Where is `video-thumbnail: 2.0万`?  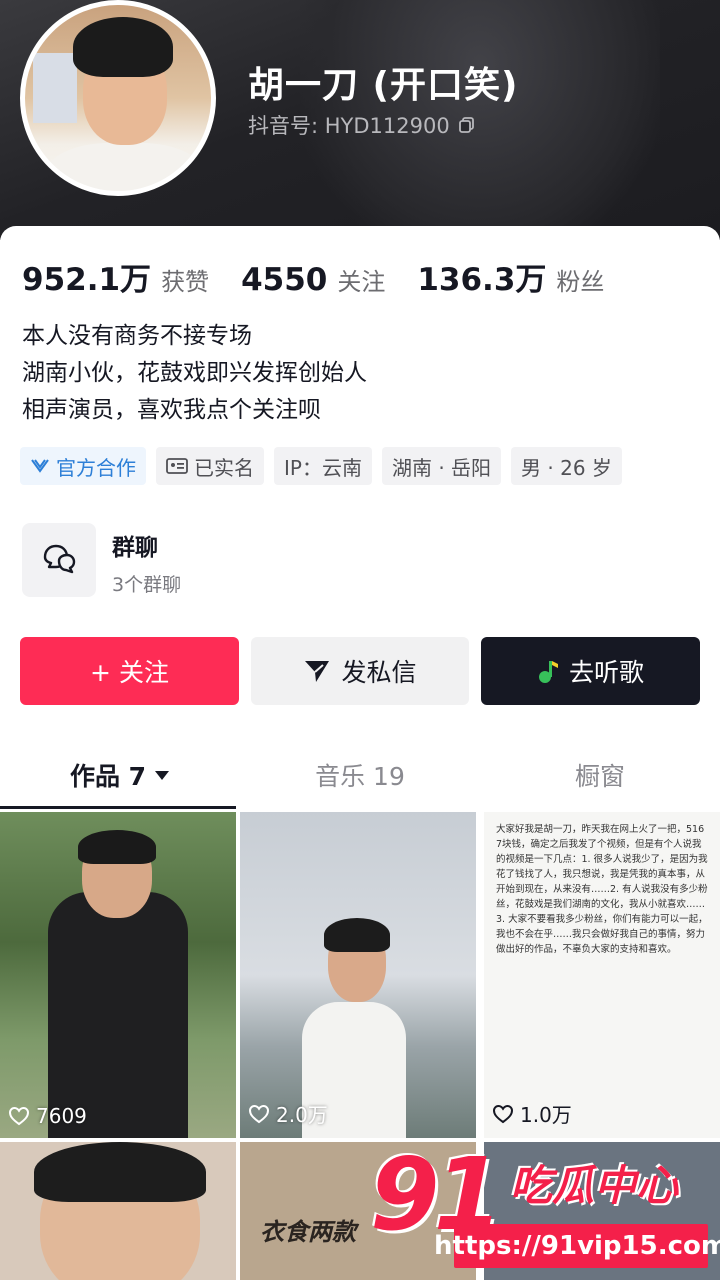
video-thumbnail: 2.0万 is located at coordinates (358, 975).